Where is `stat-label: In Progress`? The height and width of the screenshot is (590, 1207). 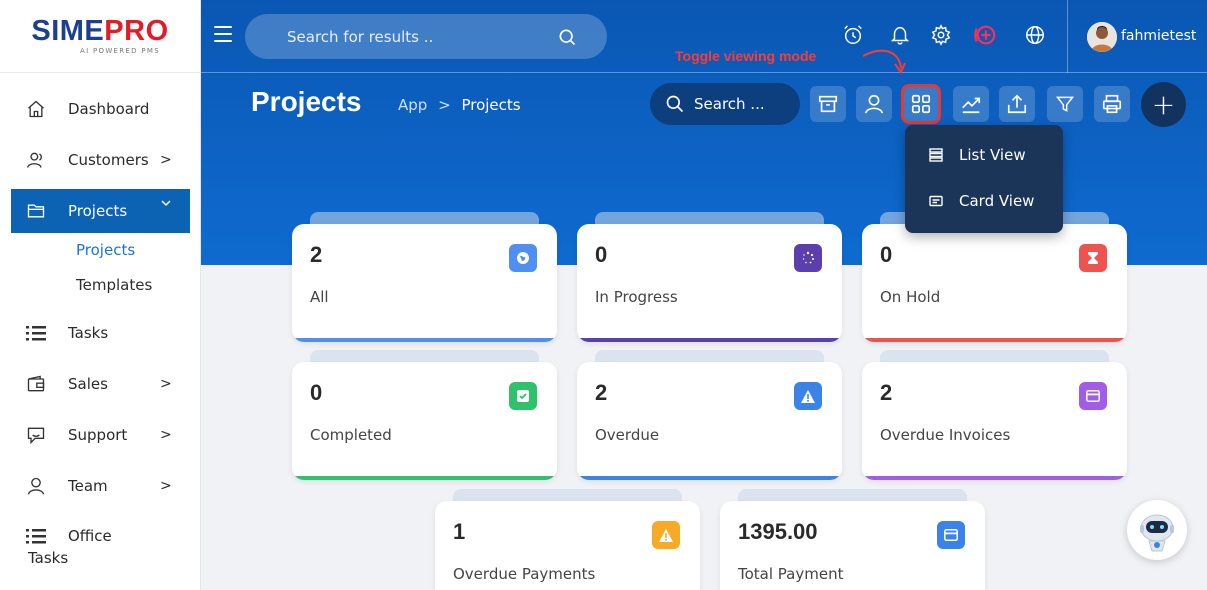
stat-label: In Progress is located at coordinates (636, 297).